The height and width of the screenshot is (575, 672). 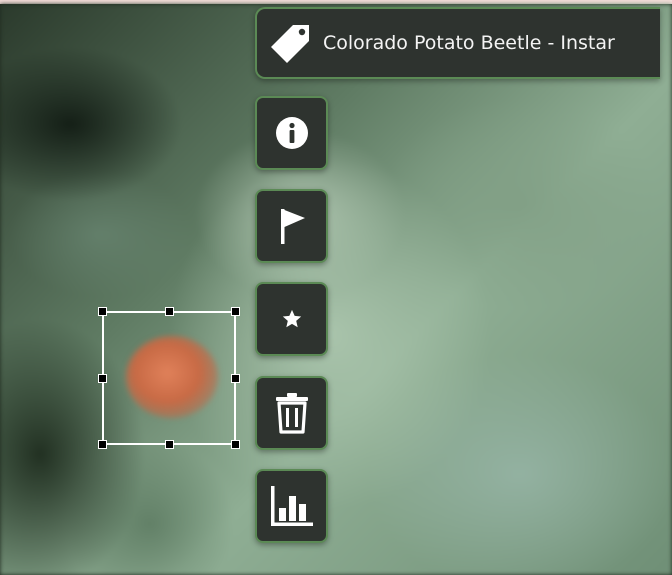 I want to click on resize-handle-left, so click(x=102, y=378).